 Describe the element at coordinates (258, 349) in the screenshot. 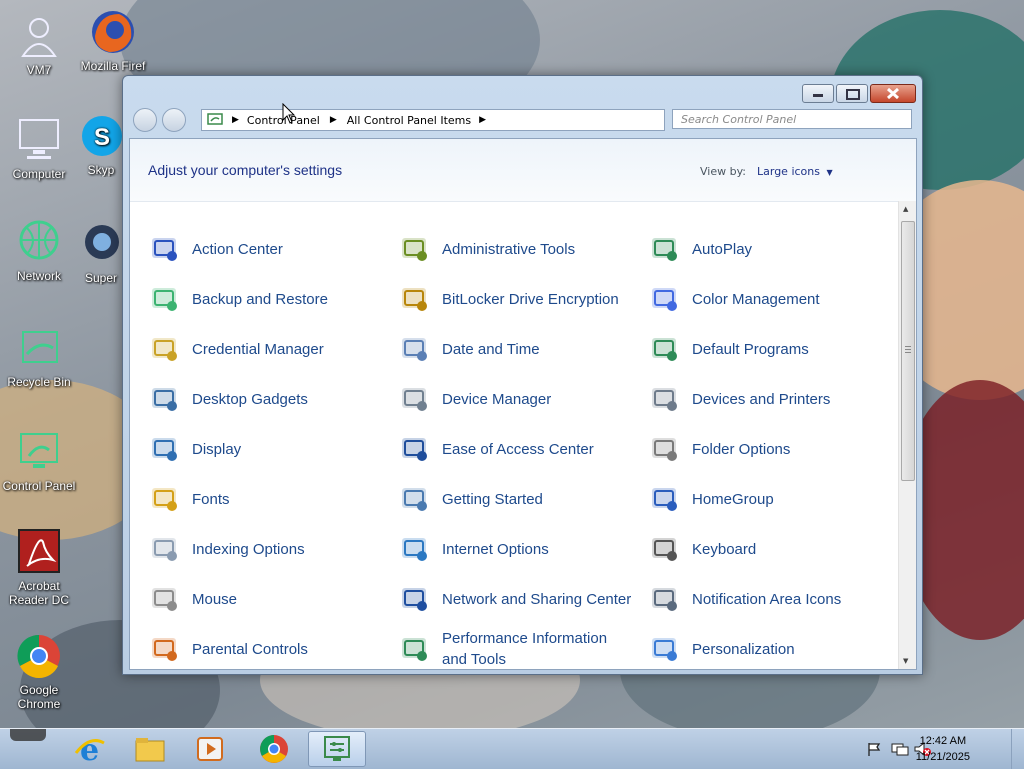

I see `control-panel-item-label: Credential Manager` at that location.